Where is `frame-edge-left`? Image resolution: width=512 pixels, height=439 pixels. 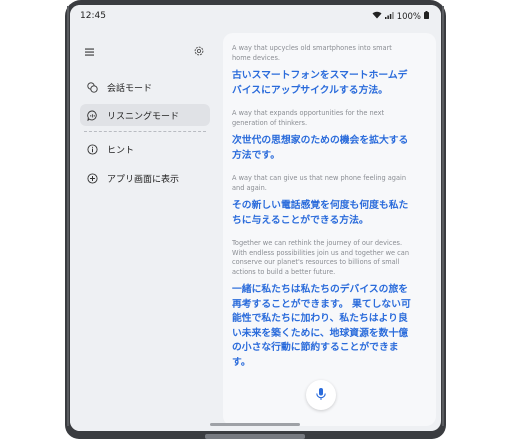 frame-edge-left is located at coordinates (68, 216).